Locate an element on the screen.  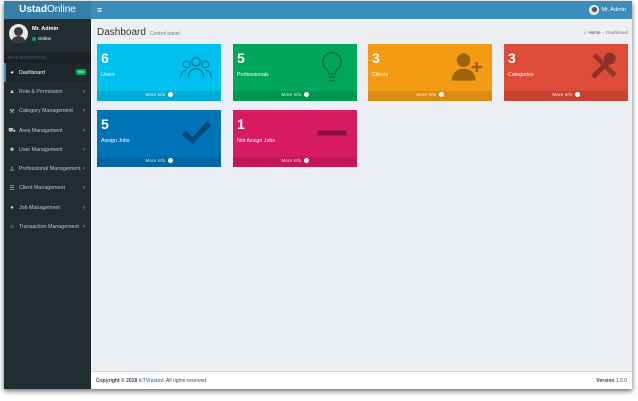
stat-label: Categories is located at coordinates (521, 75).